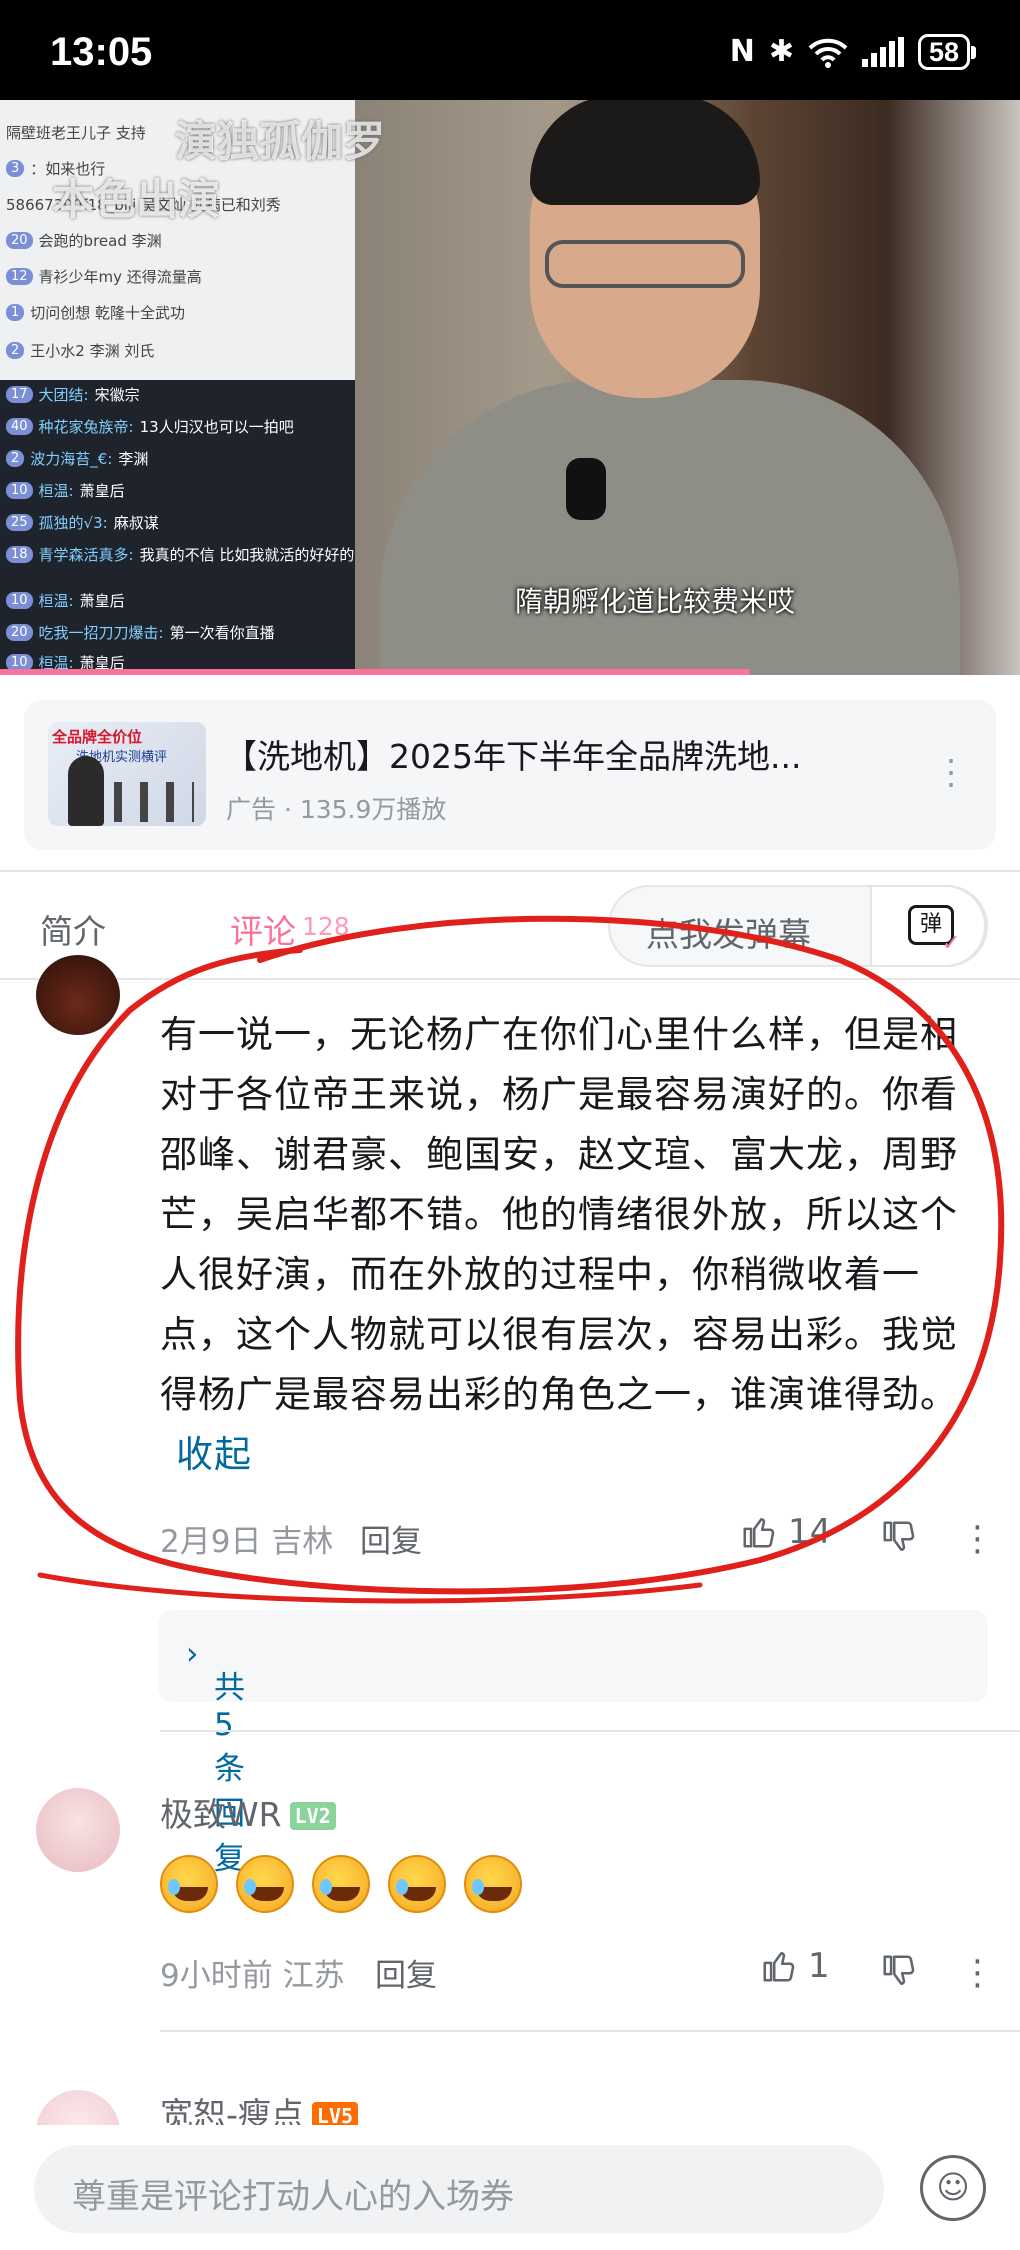  I want to click on presenter-body, so click(670, 527).